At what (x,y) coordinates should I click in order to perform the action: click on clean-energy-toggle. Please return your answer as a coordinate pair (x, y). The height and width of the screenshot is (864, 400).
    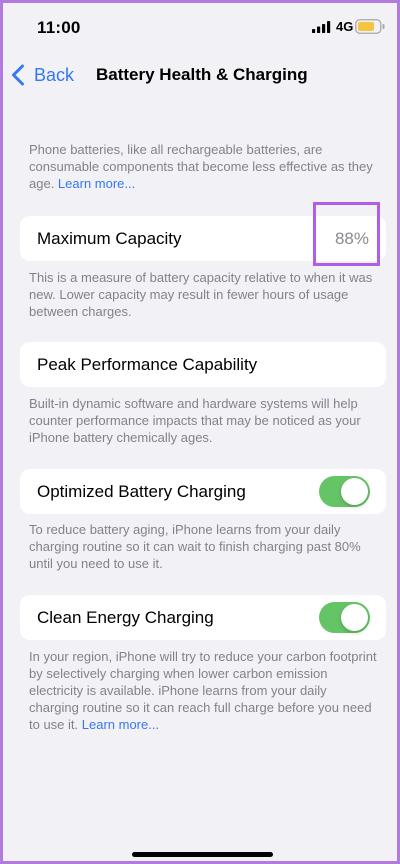
    Looking at the image, I should click on (344, 617).